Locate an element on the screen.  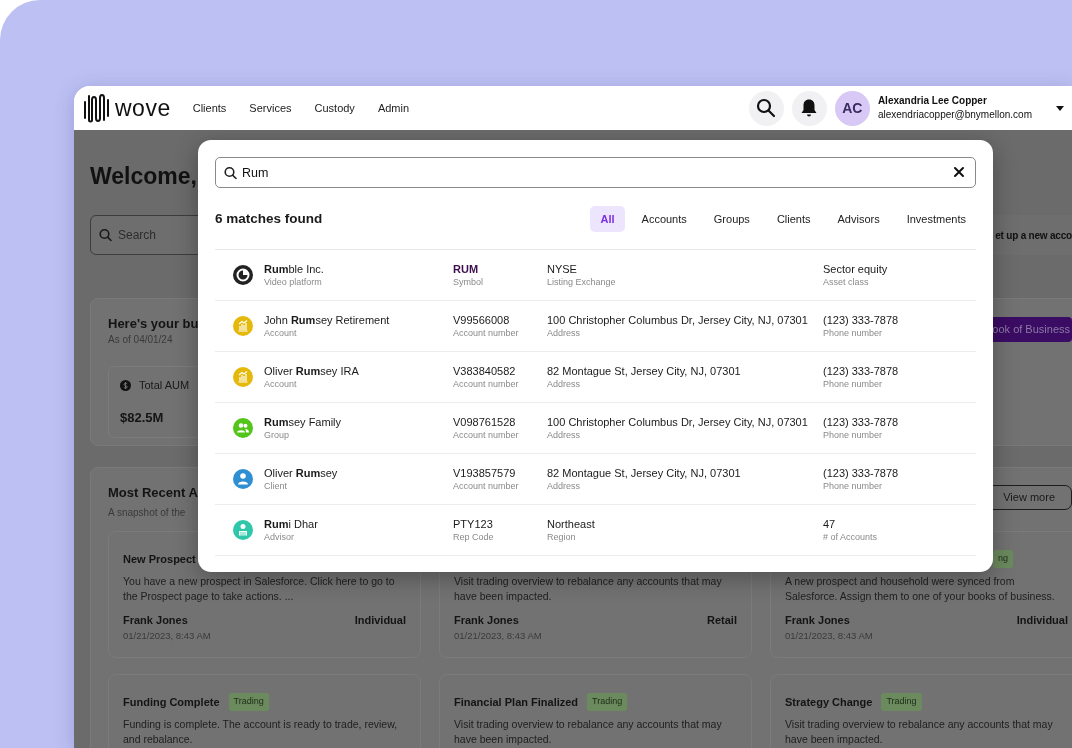
close-icon is located at coordinates (959, 172).